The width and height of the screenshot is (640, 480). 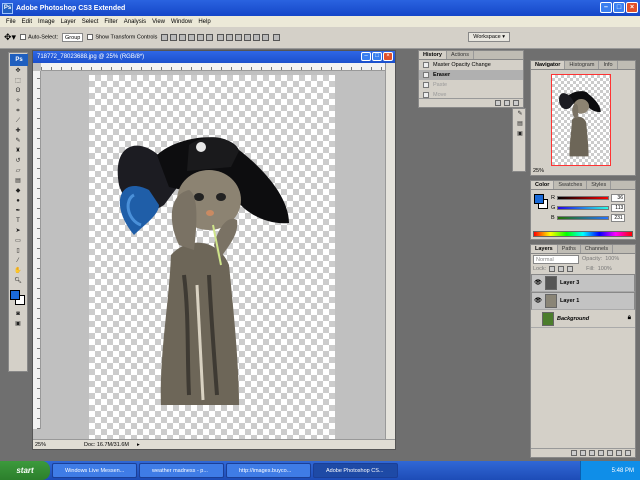 What do you see at coordinates (569, 249) in the screenshot?
I see `tab-paths: Paths` at bounding box center [569, 249].